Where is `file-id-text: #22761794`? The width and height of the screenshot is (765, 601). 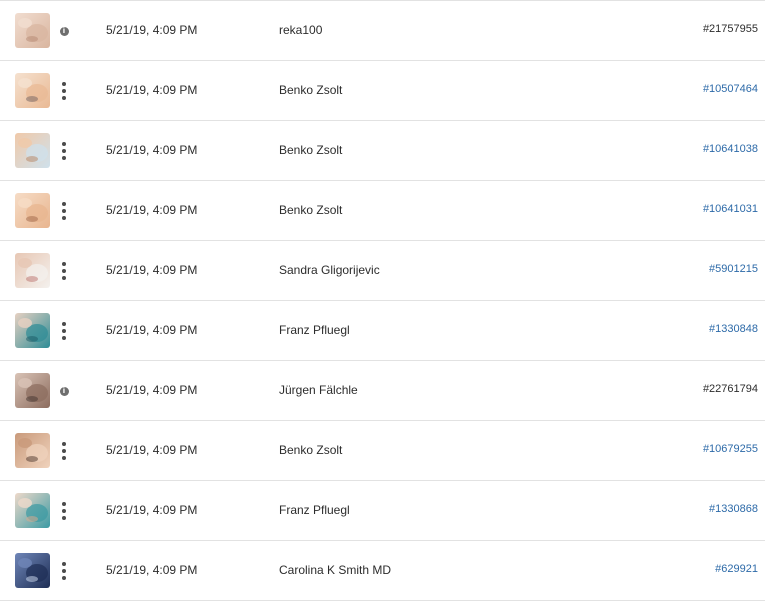 file-id-text: #22761794 is located at coordinates (730, 389).